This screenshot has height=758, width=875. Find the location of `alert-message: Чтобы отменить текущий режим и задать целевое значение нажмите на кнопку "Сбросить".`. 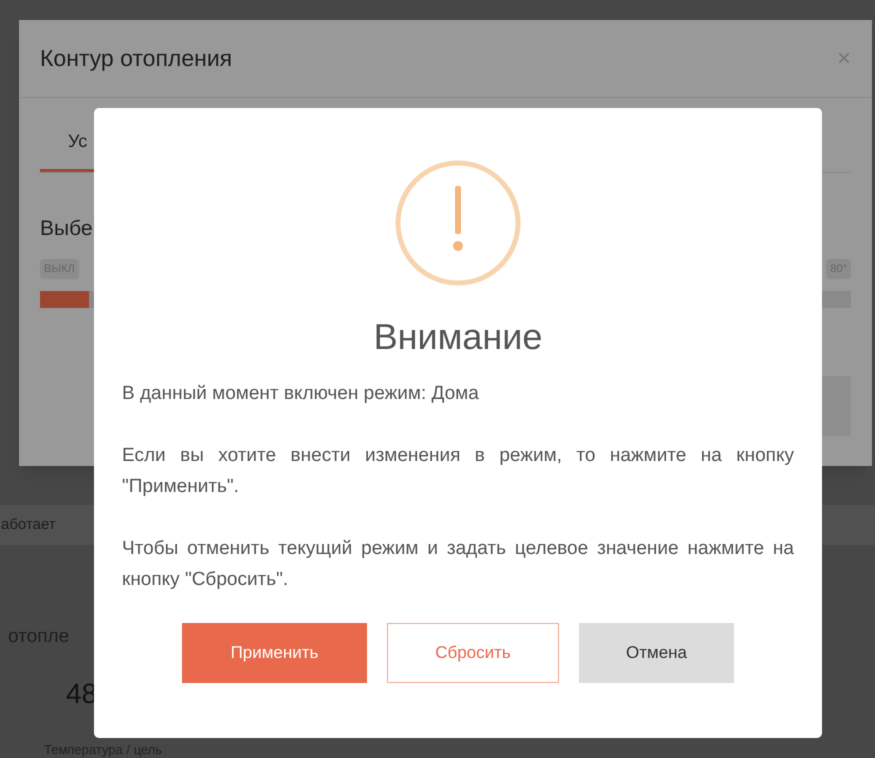

alert-message: Чтобы отменить текущий режим и задать целевое значение нажмите на кнопку "Сбросить". is located at coordinates (458, 564).